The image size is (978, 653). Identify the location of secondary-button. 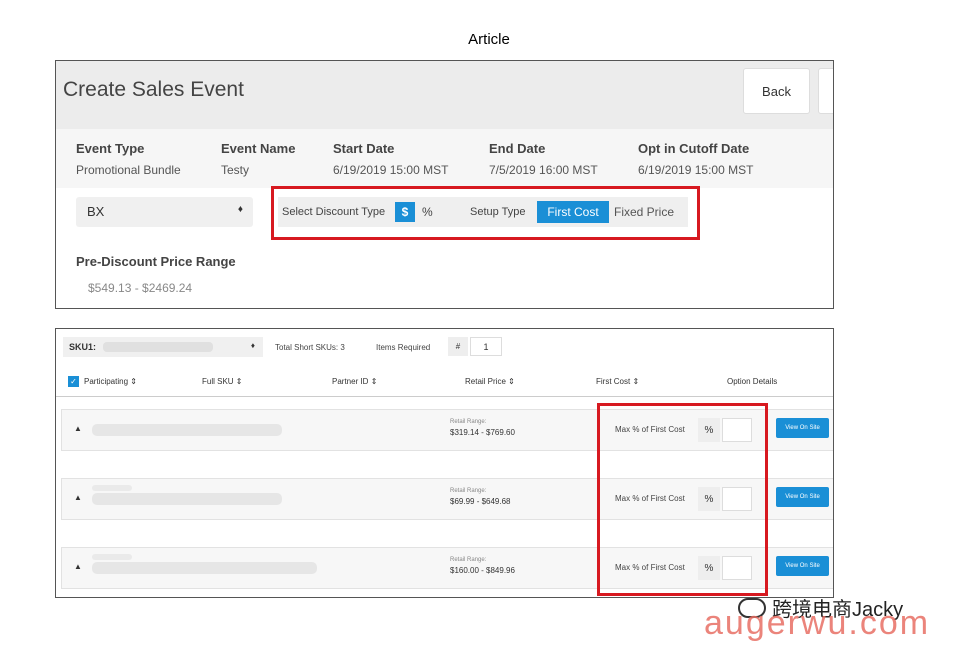
(825, 91).